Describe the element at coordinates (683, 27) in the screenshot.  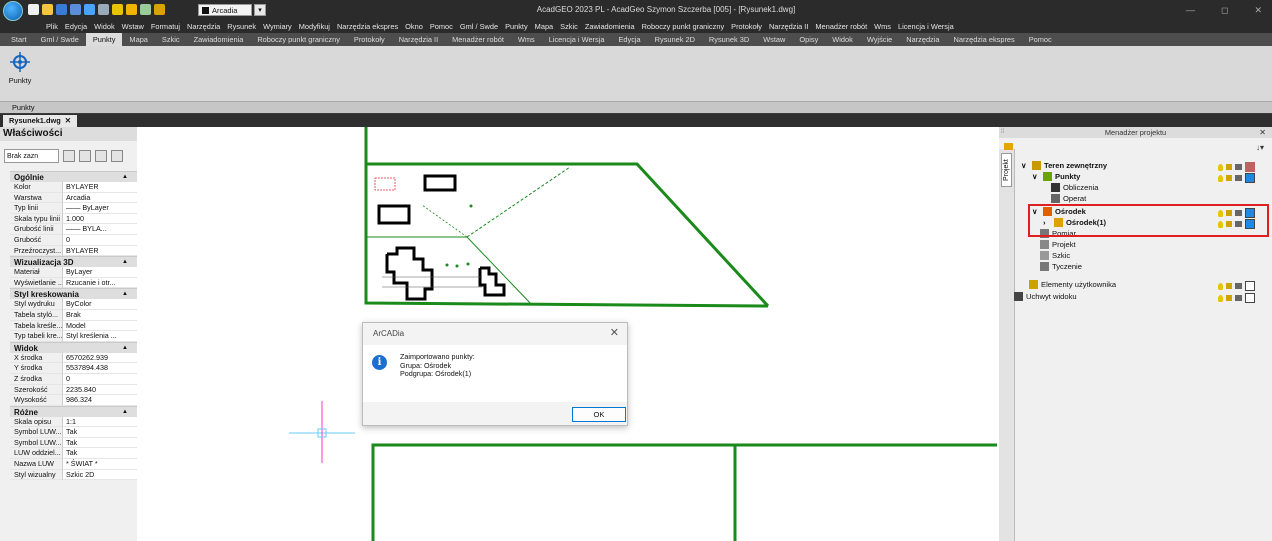
I see `menu-item: Roboczy punkt graniczny` at that location.